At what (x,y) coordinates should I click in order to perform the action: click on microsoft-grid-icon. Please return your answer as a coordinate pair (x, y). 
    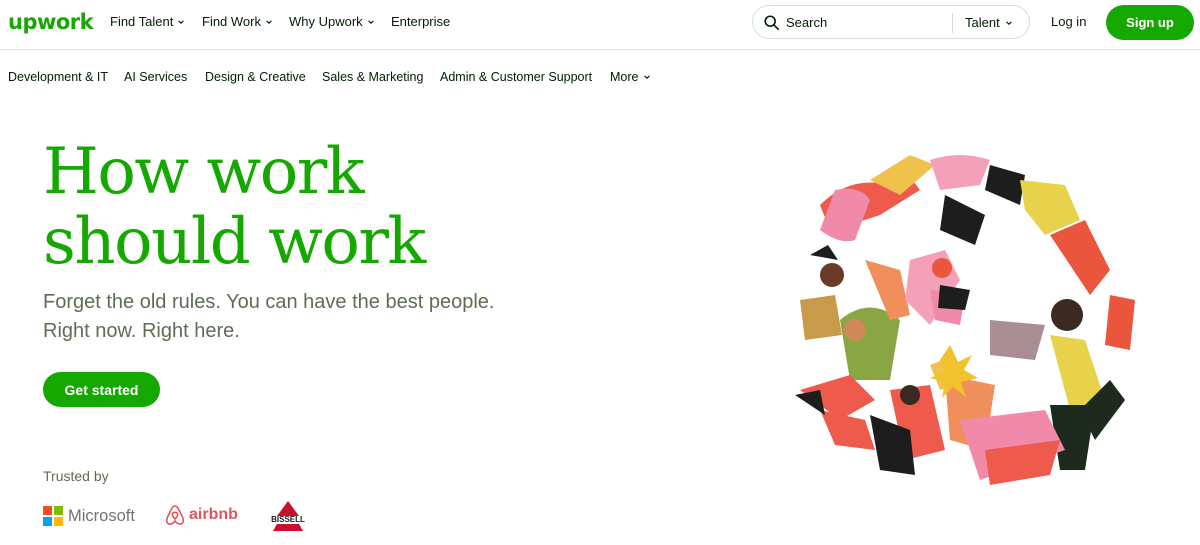
    Looking at the image, I should click on (53, 516).